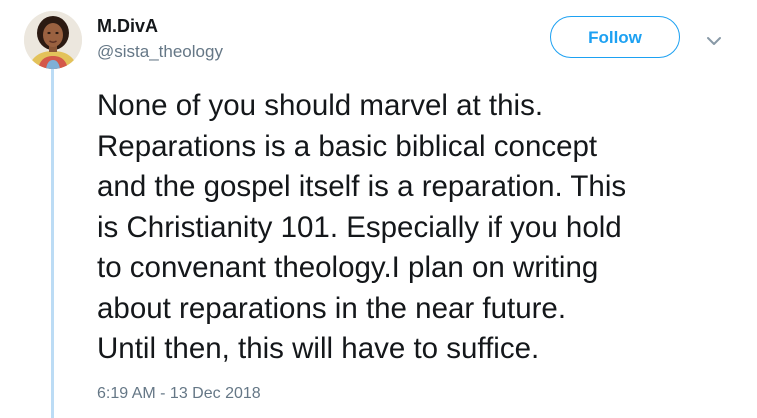 This screenshot has height=418, width=757. What do you see at coordinates (127, 26) in the screenshot?
I see `display-name: M.DivA` at bounding box center [127, 26].